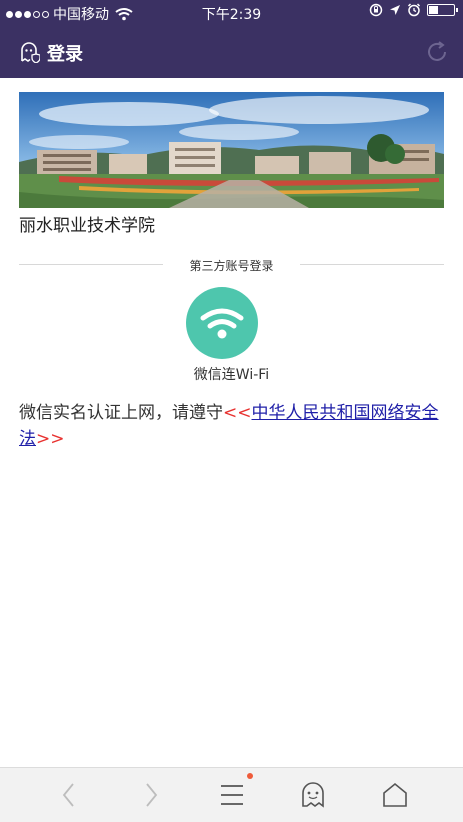 This screenshot has width=463, height=822. I want to click on real-name-notice: 微信实名认证上网，请遵守<<中华人民共和国网络安全法>>, so click(231, 426).